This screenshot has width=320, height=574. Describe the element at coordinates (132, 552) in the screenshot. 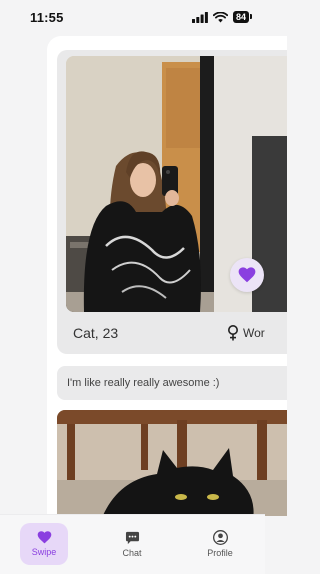

I see `nav-chat-label: Chat` at that location.